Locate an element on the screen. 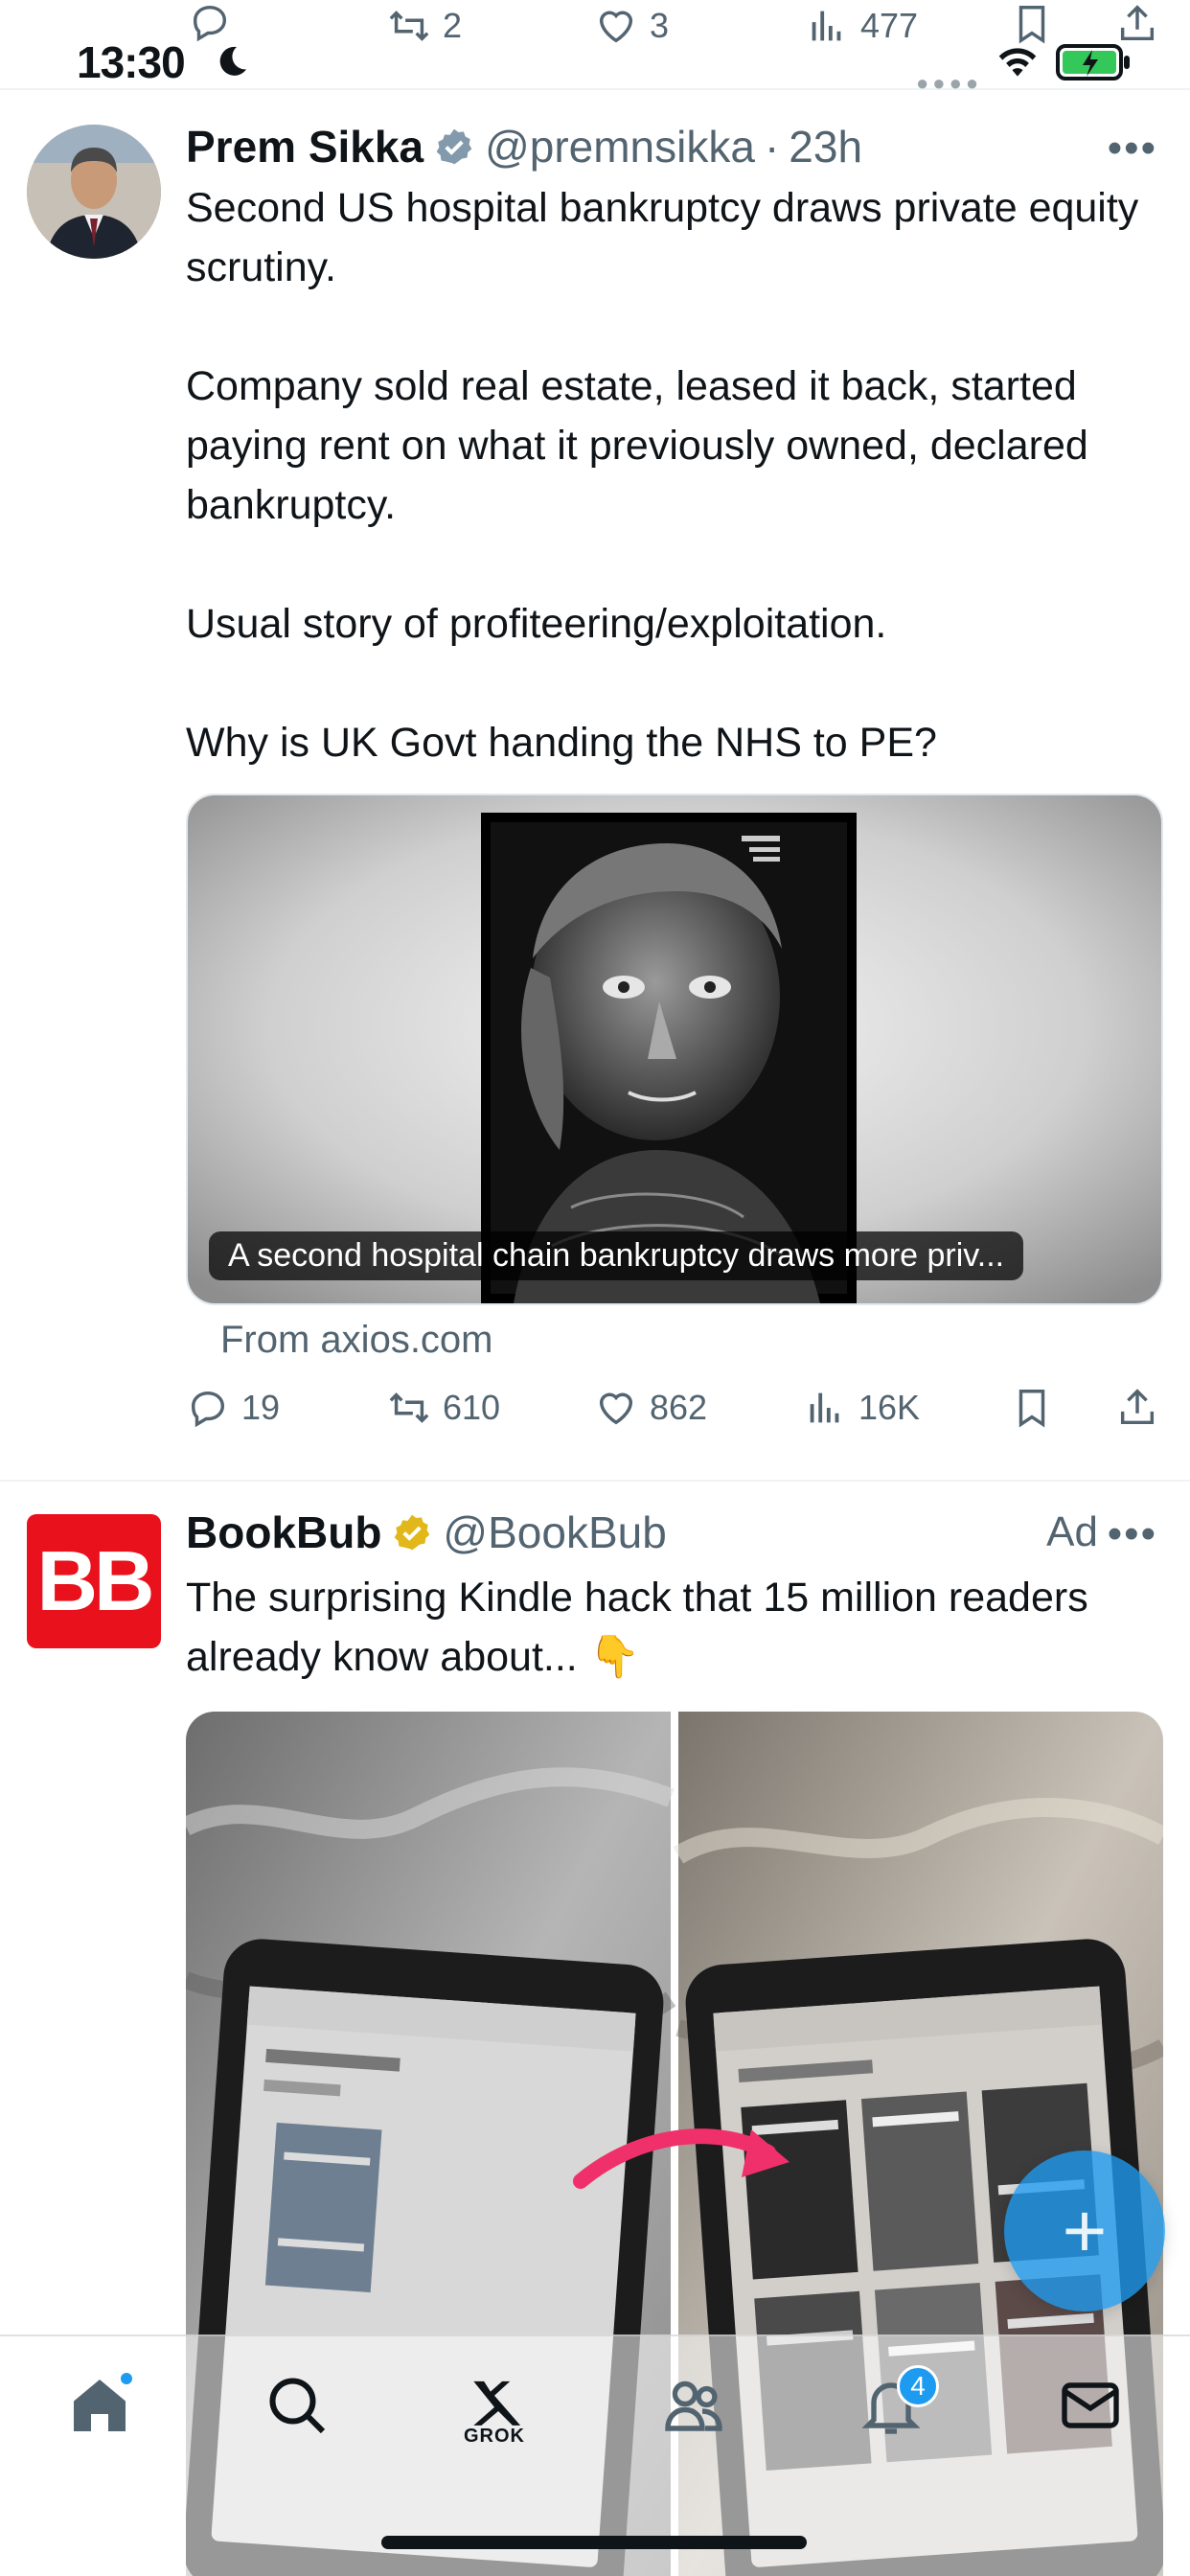  nav-grok: GROK is located at coordinates (495, 2409).